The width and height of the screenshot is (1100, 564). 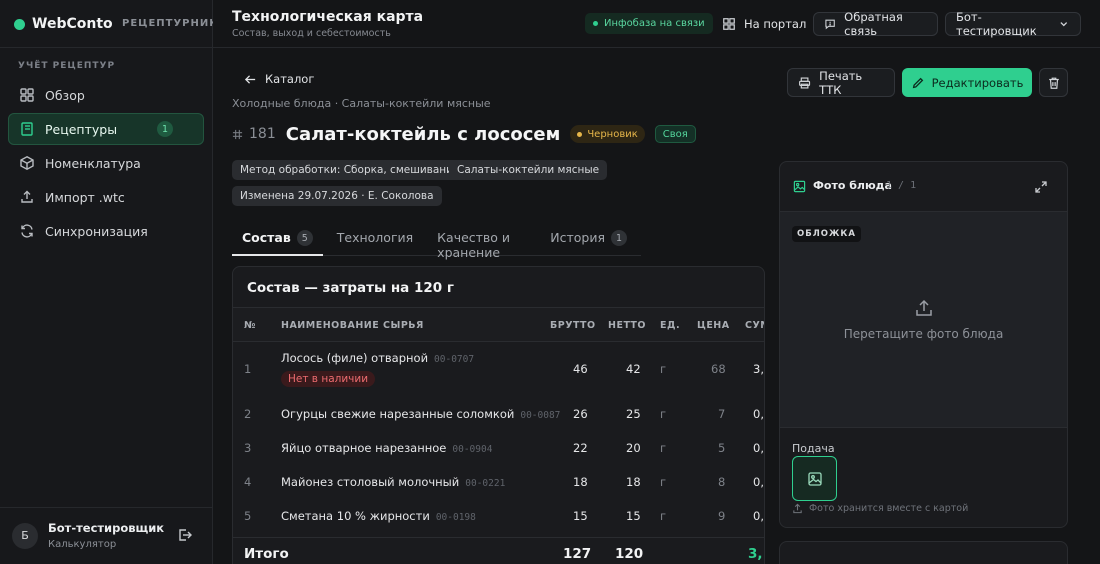 What do you see at coordinates (352, 325) in the screenshot?
I see `column-header: НАИМЕНОВАНИЕ СЫРЬЯ` at bounding box center [352, 325].